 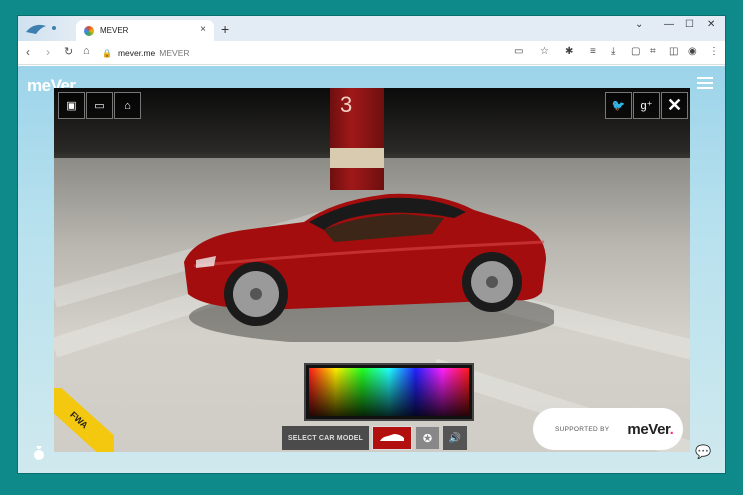 I want to click on select-car-model-button: SELECT CAR MODEL, so click(x=325, y=438).